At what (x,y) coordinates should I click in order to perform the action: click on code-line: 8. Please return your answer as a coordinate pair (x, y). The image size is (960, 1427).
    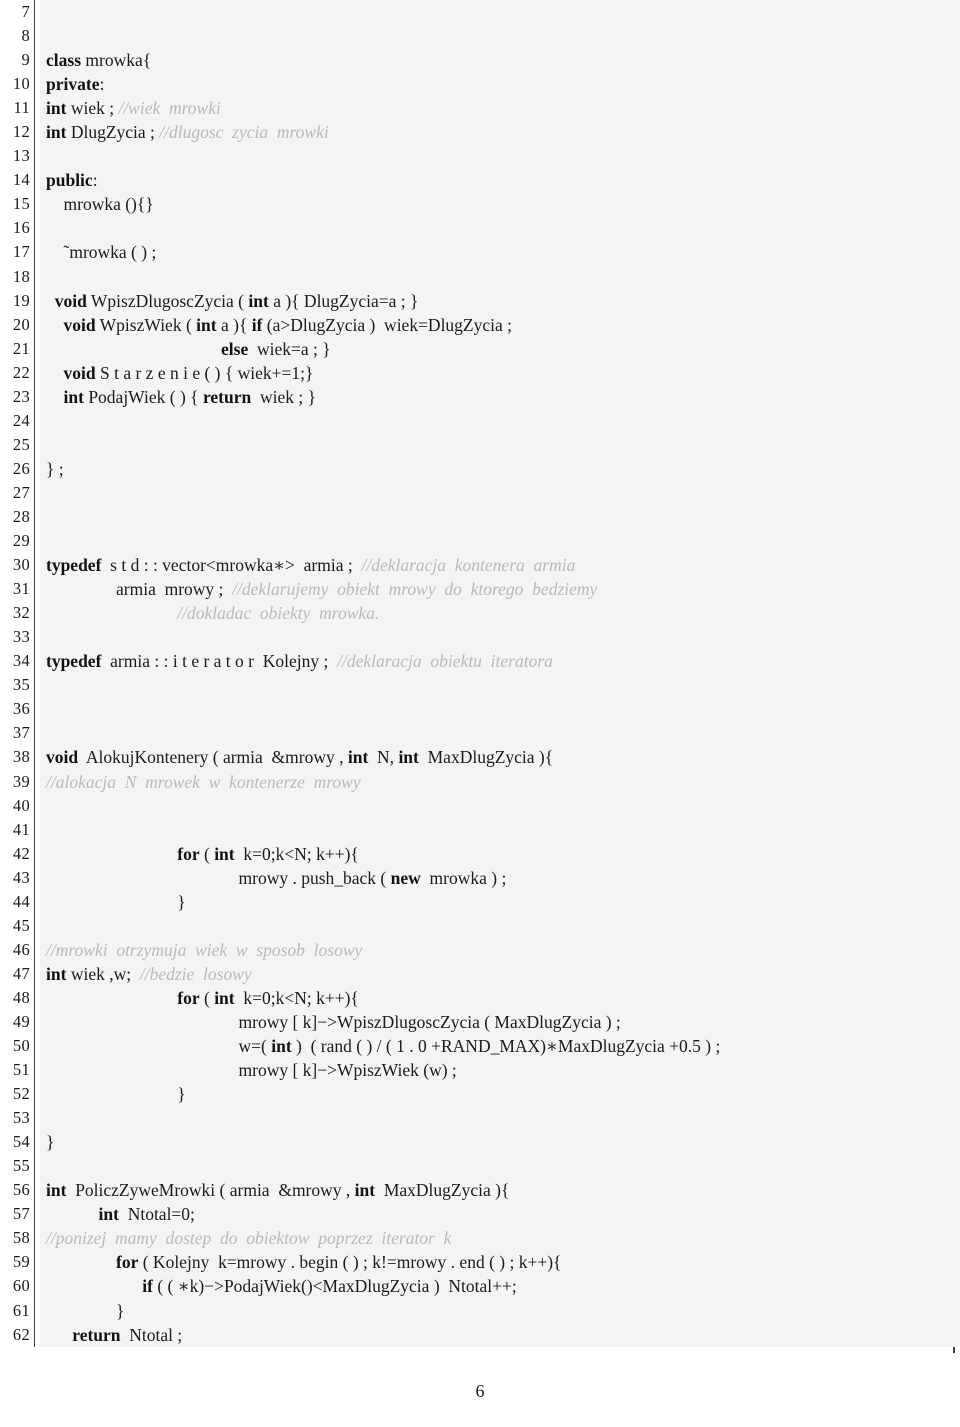
    Looking at the image, I should click on (480, 36).